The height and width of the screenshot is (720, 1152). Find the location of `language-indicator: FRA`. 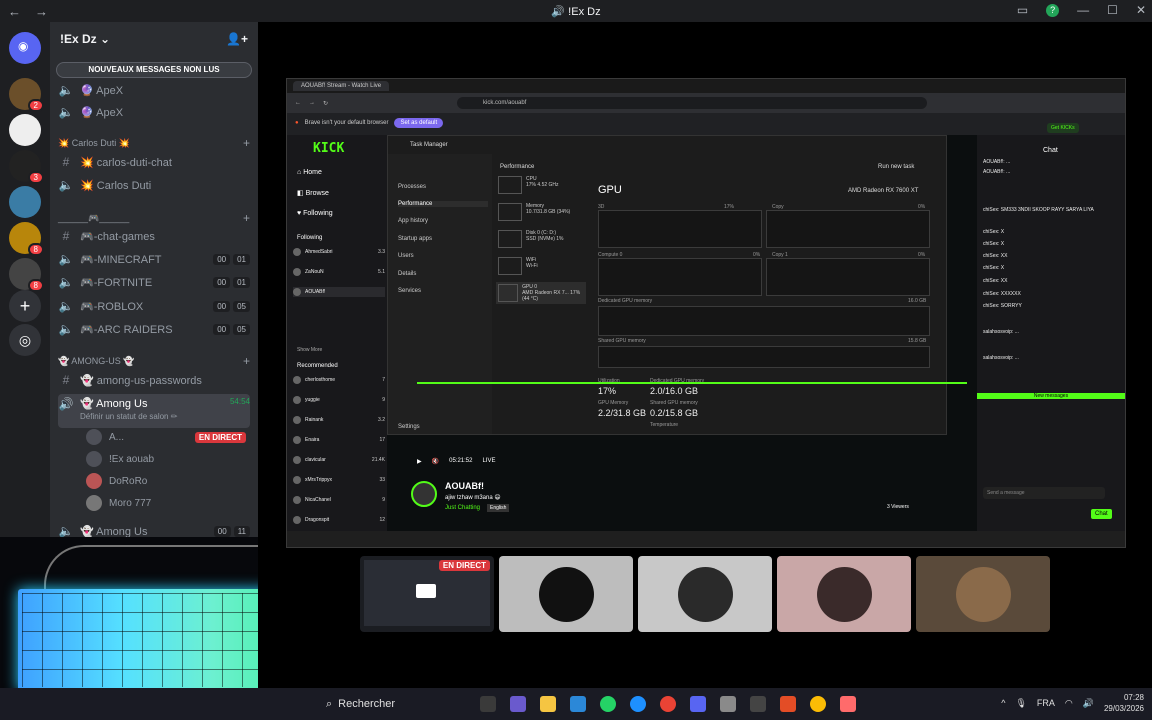

language-indicator: FRA is located at coordinates (1046, 703).